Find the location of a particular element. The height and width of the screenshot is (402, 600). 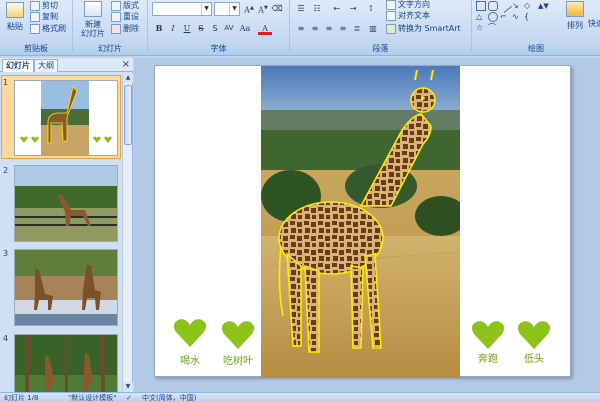

star-shape-icon: ☆ is located at coordinates (481, 28).